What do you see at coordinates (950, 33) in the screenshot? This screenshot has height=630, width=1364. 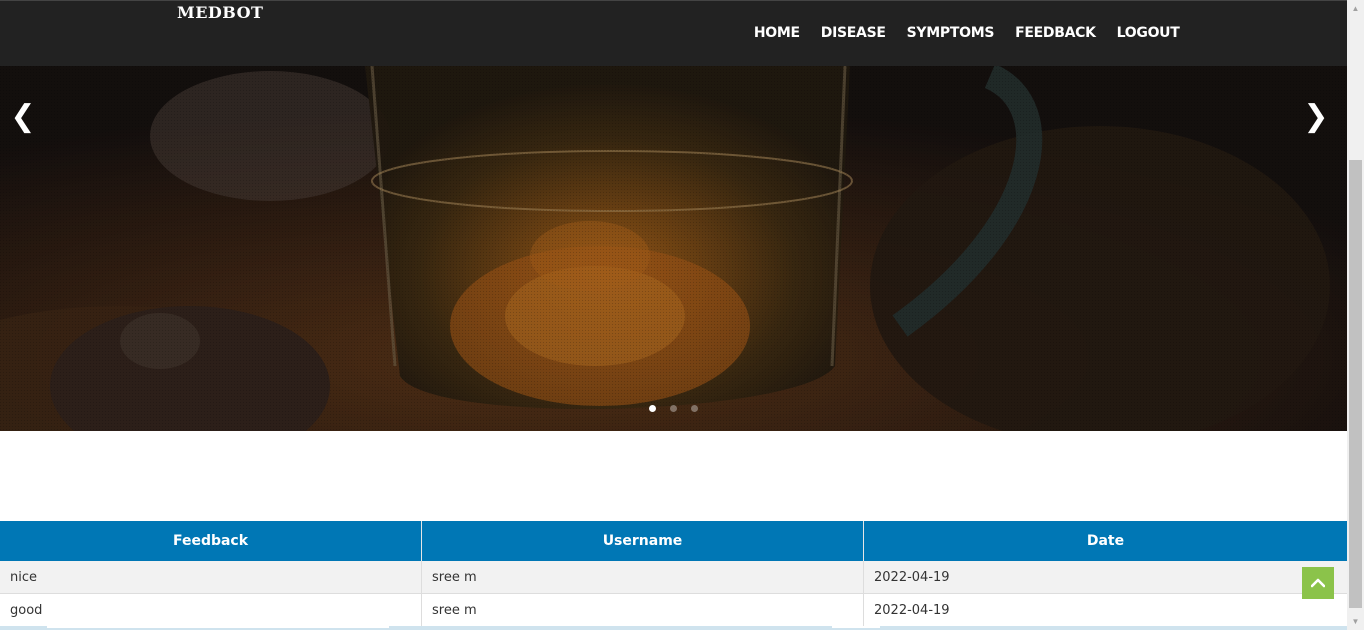 I see `nav-item-symptoms: SYMPTOMS` at bounding box center [950, 33].